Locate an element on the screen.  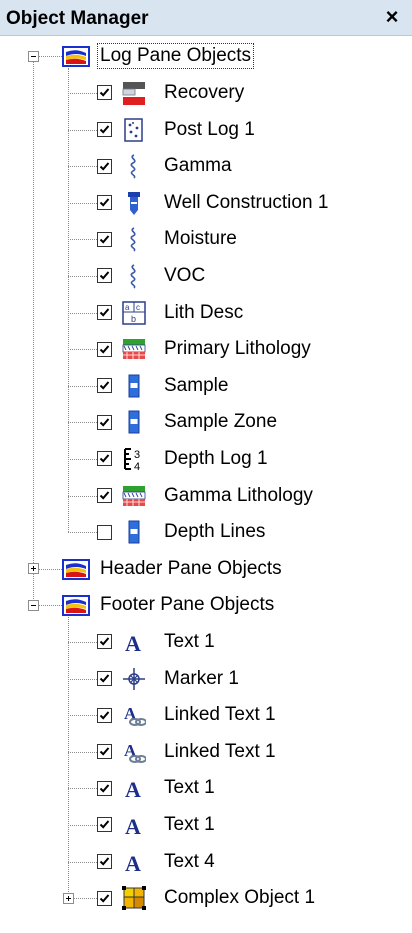
group-label: Log Pane Objects is located at coordinates (176, 56).